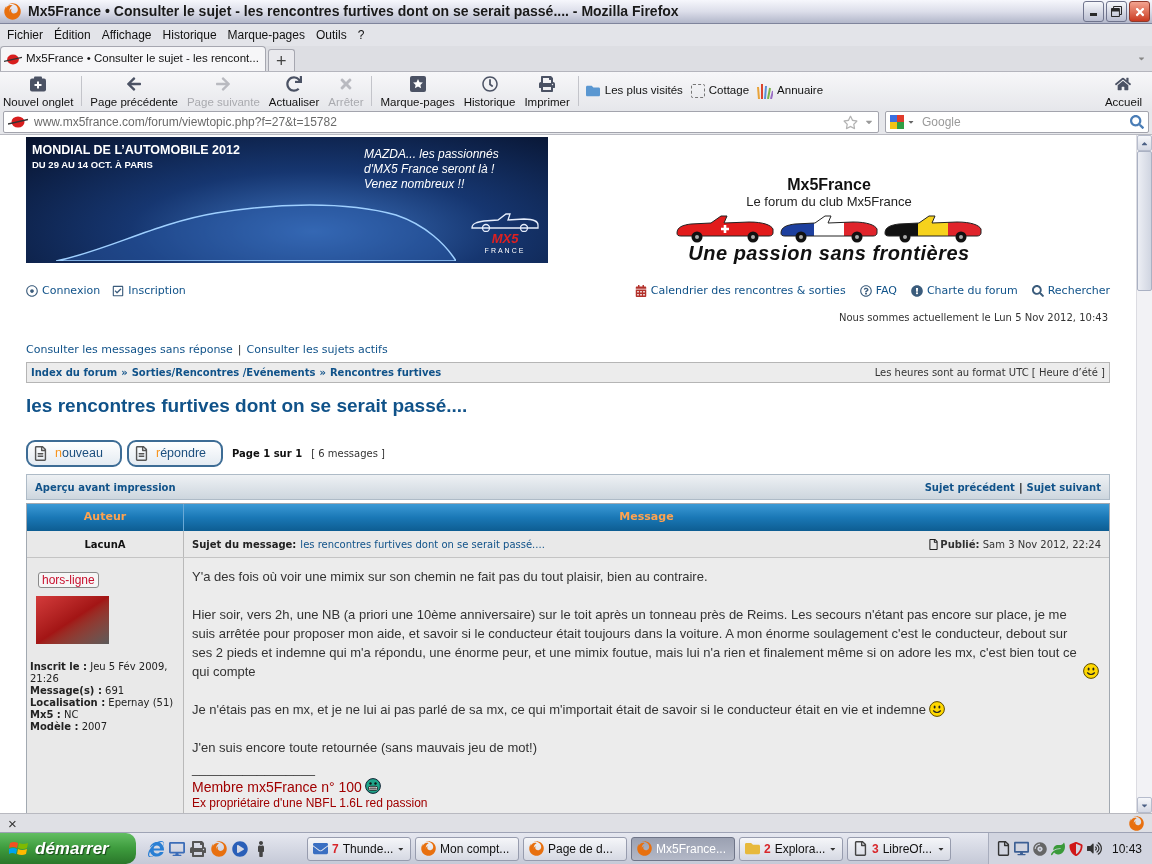  What do you see at coordinates (640, 291) in the screenshot?
I see `calendar-icon` at bounding box center [640, 291].